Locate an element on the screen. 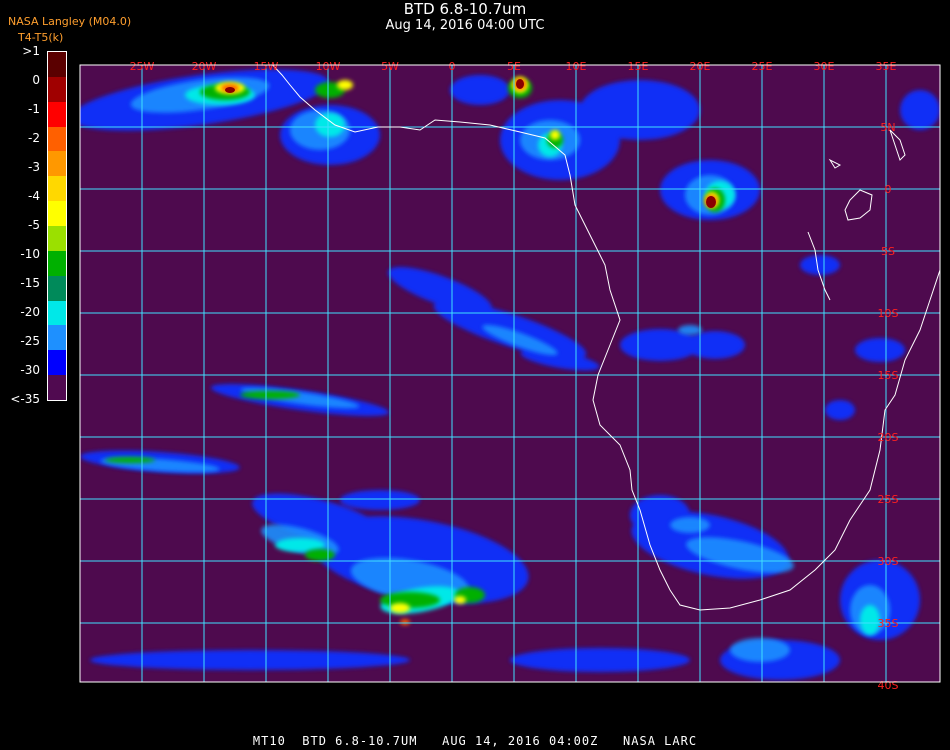 The height and width of the screenshot is (750, 950). latitude-label: 20S is located at coordinates (888, 437).